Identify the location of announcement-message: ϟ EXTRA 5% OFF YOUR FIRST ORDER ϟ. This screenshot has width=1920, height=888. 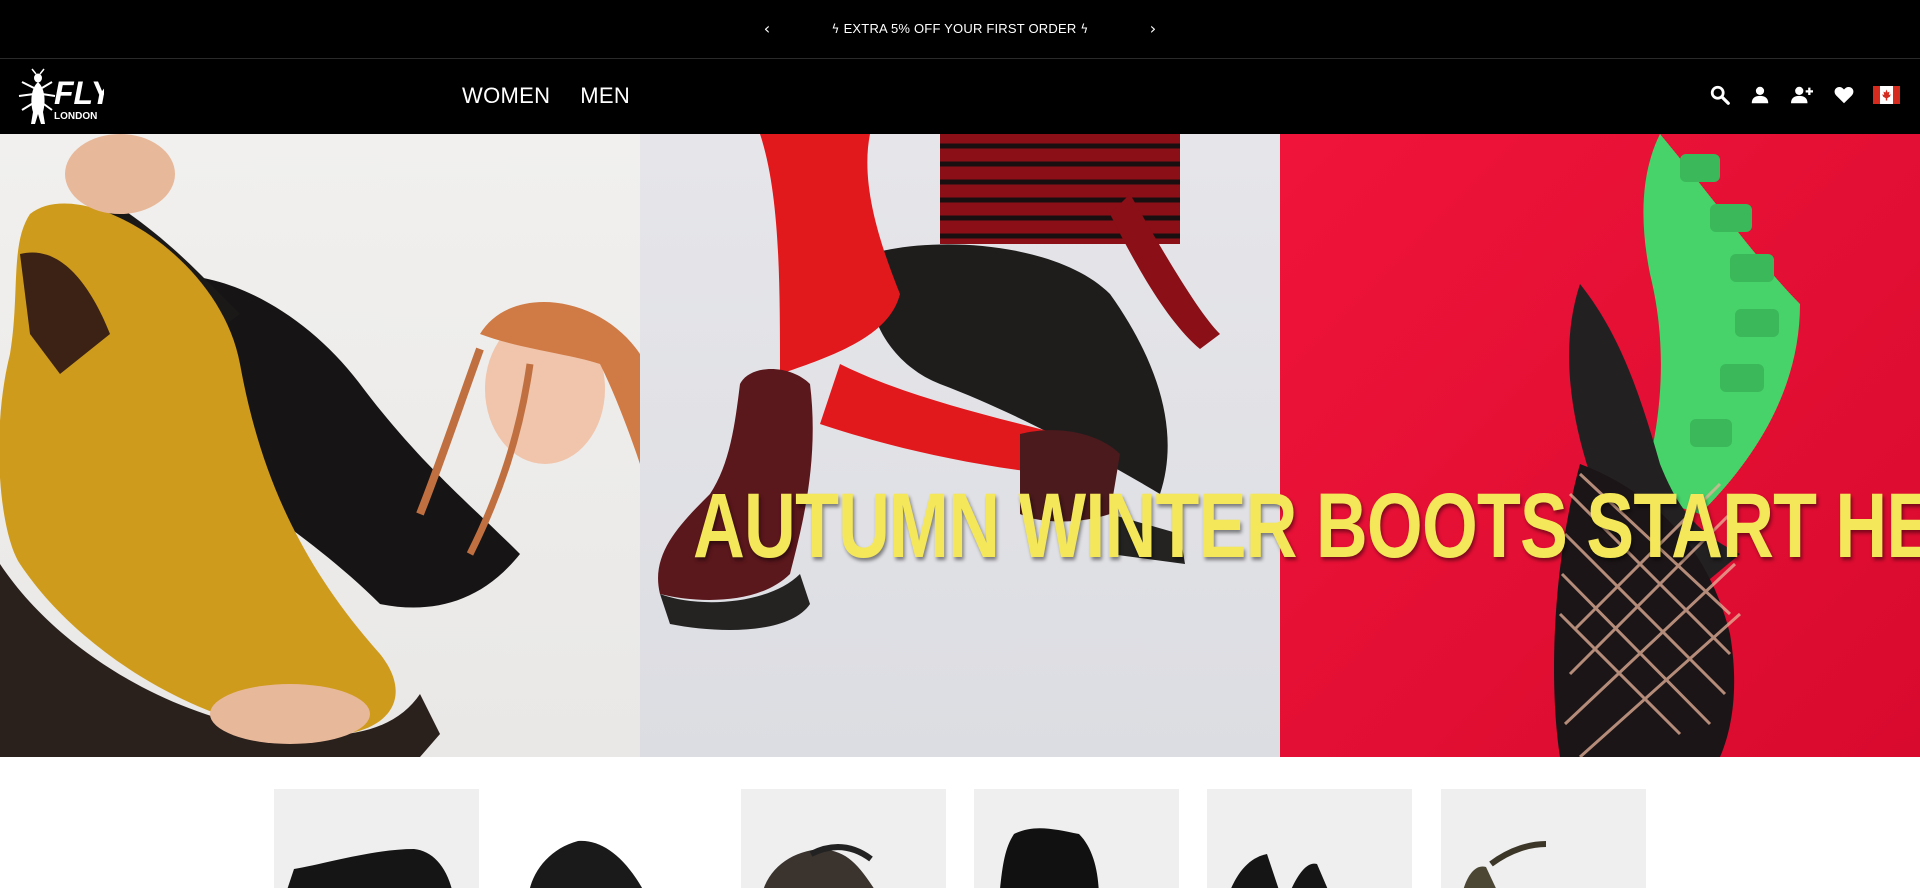
(960, 29).